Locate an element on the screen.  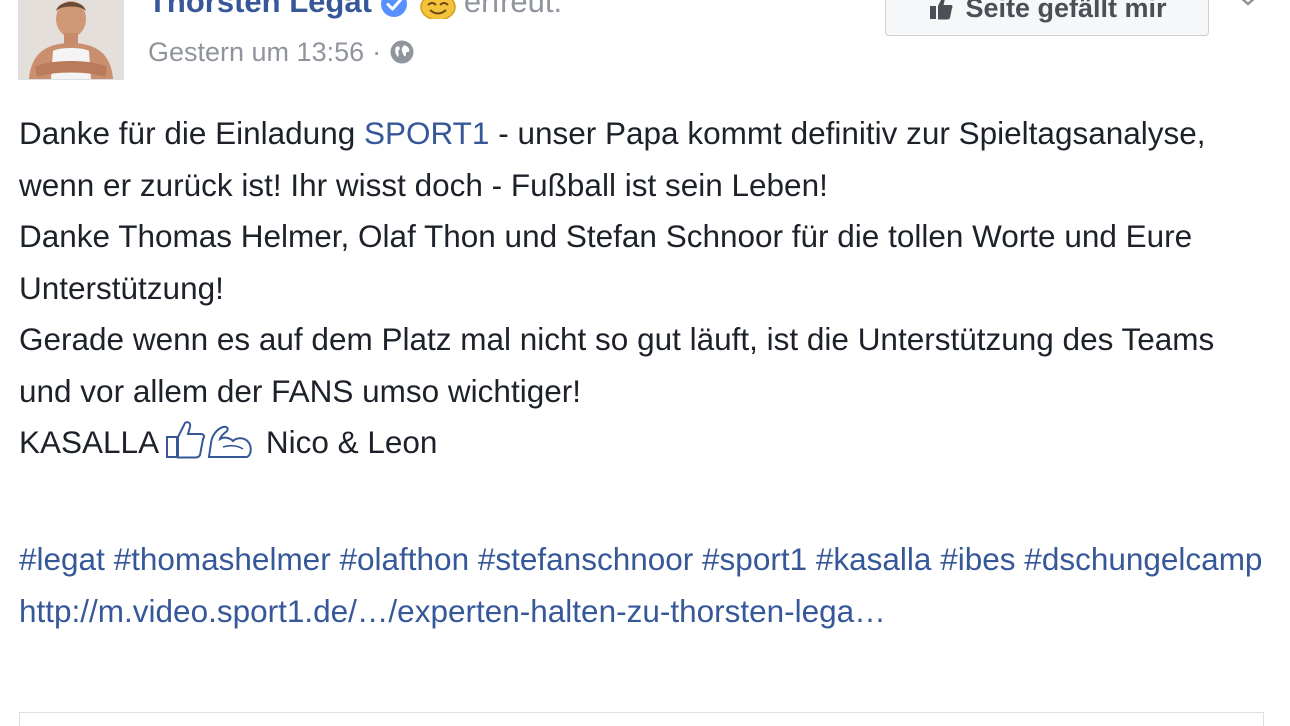
like-page-button: Seite gefällt mir is located at coordinates (1047, 18).